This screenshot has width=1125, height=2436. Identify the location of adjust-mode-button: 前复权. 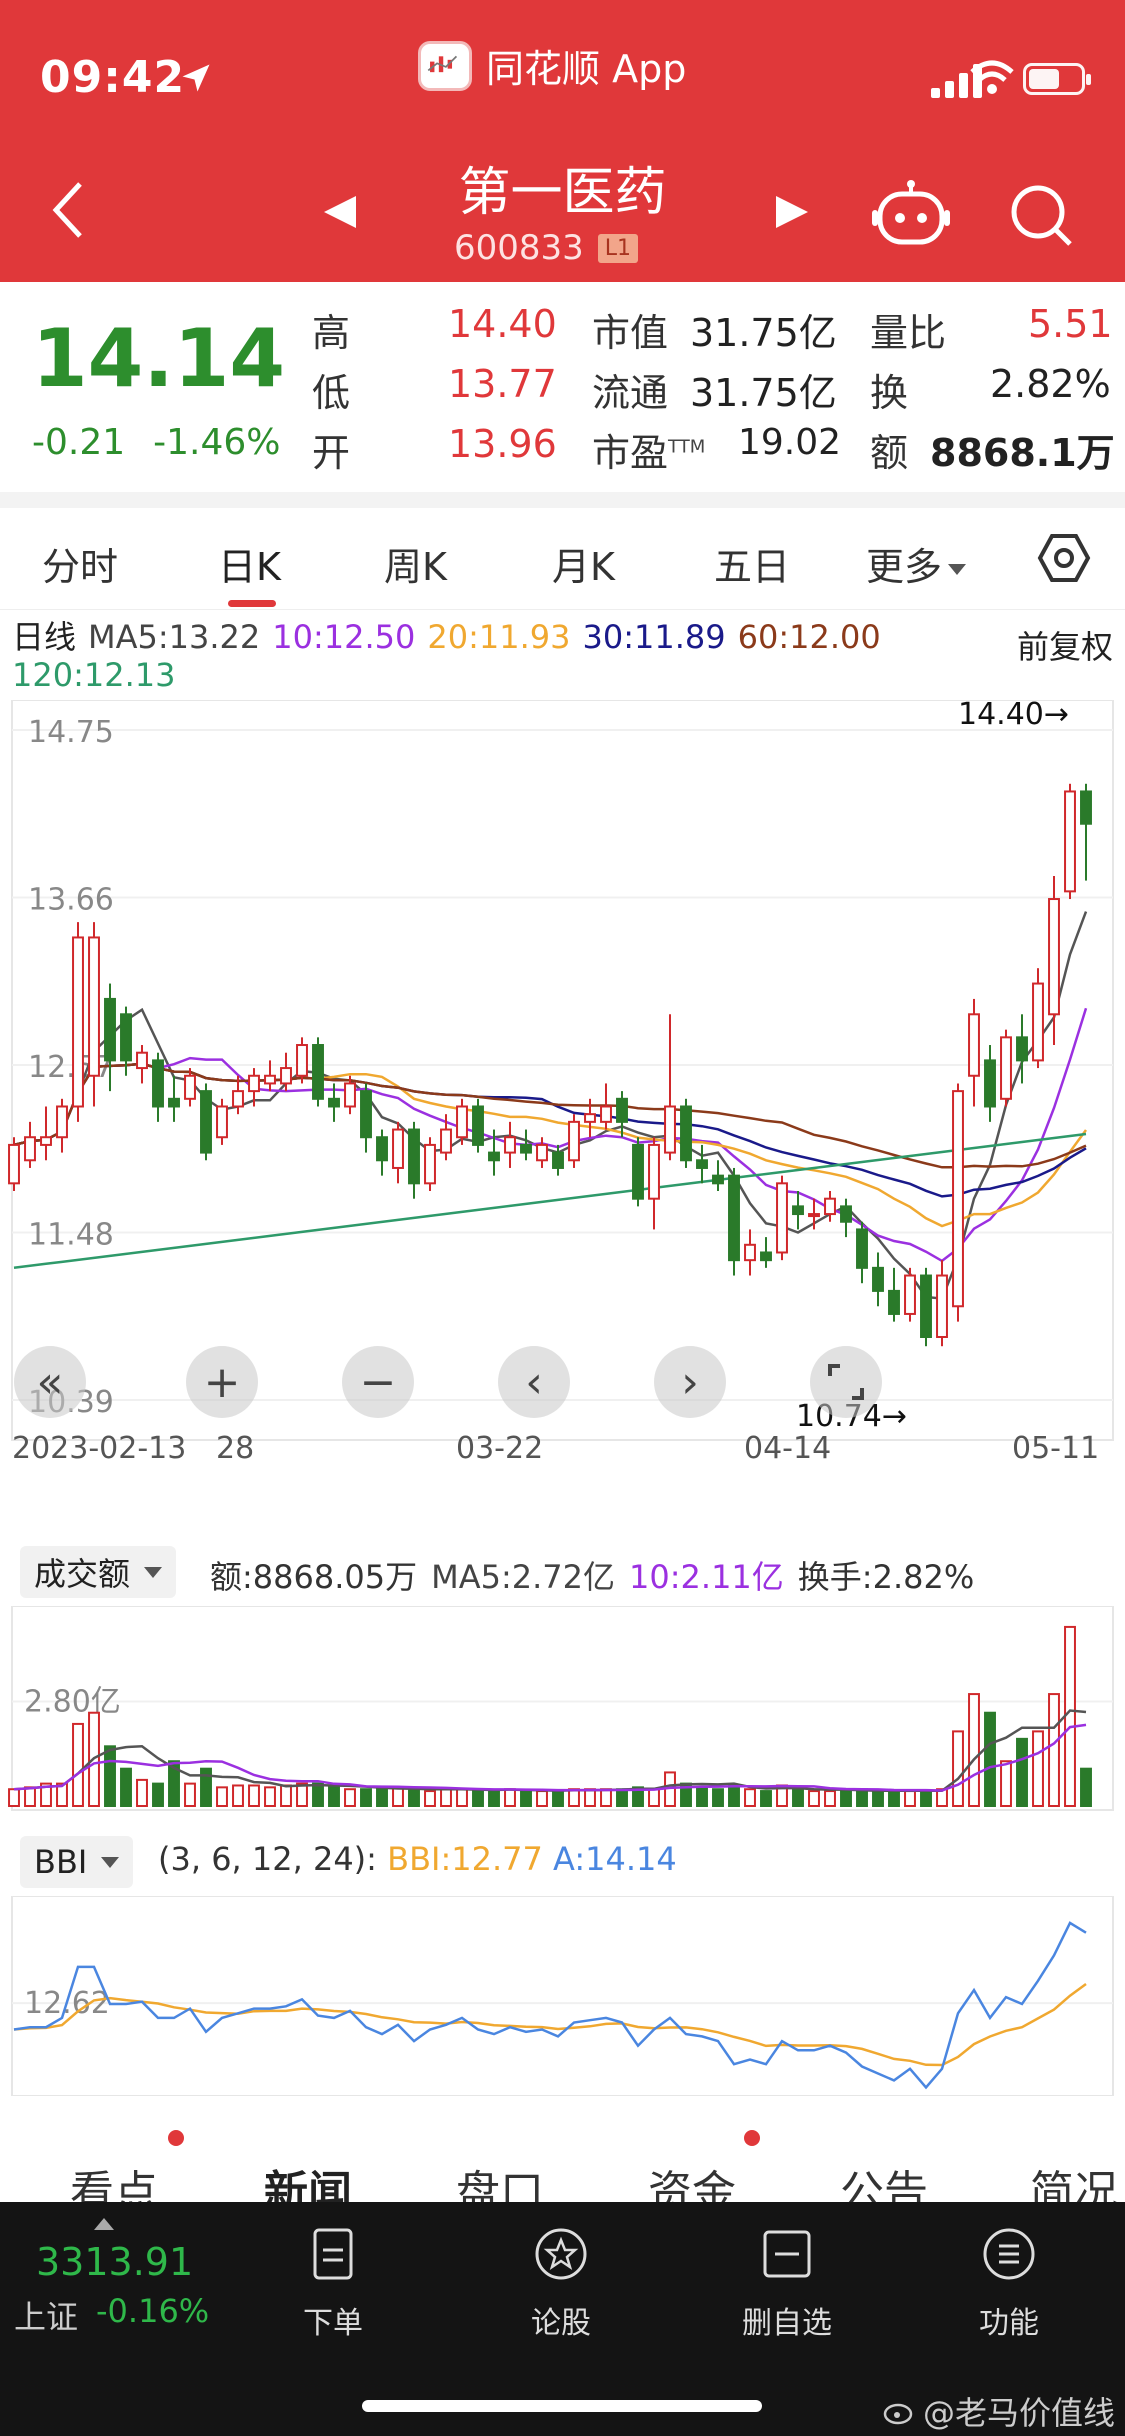
(1065, 645).